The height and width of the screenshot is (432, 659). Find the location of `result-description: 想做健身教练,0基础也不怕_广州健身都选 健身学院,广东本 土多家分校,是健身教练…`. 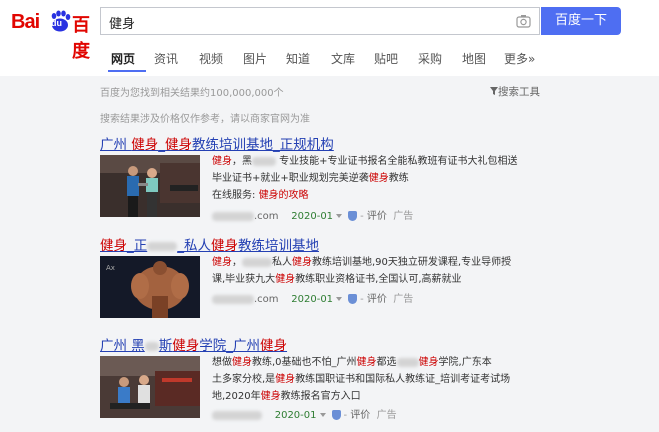

result-description: 想做健身教练,0基础也不怕_广州健身都选 健身学院,广东本 土多家分校,是健身教练… is located at coordinates (386, 379).